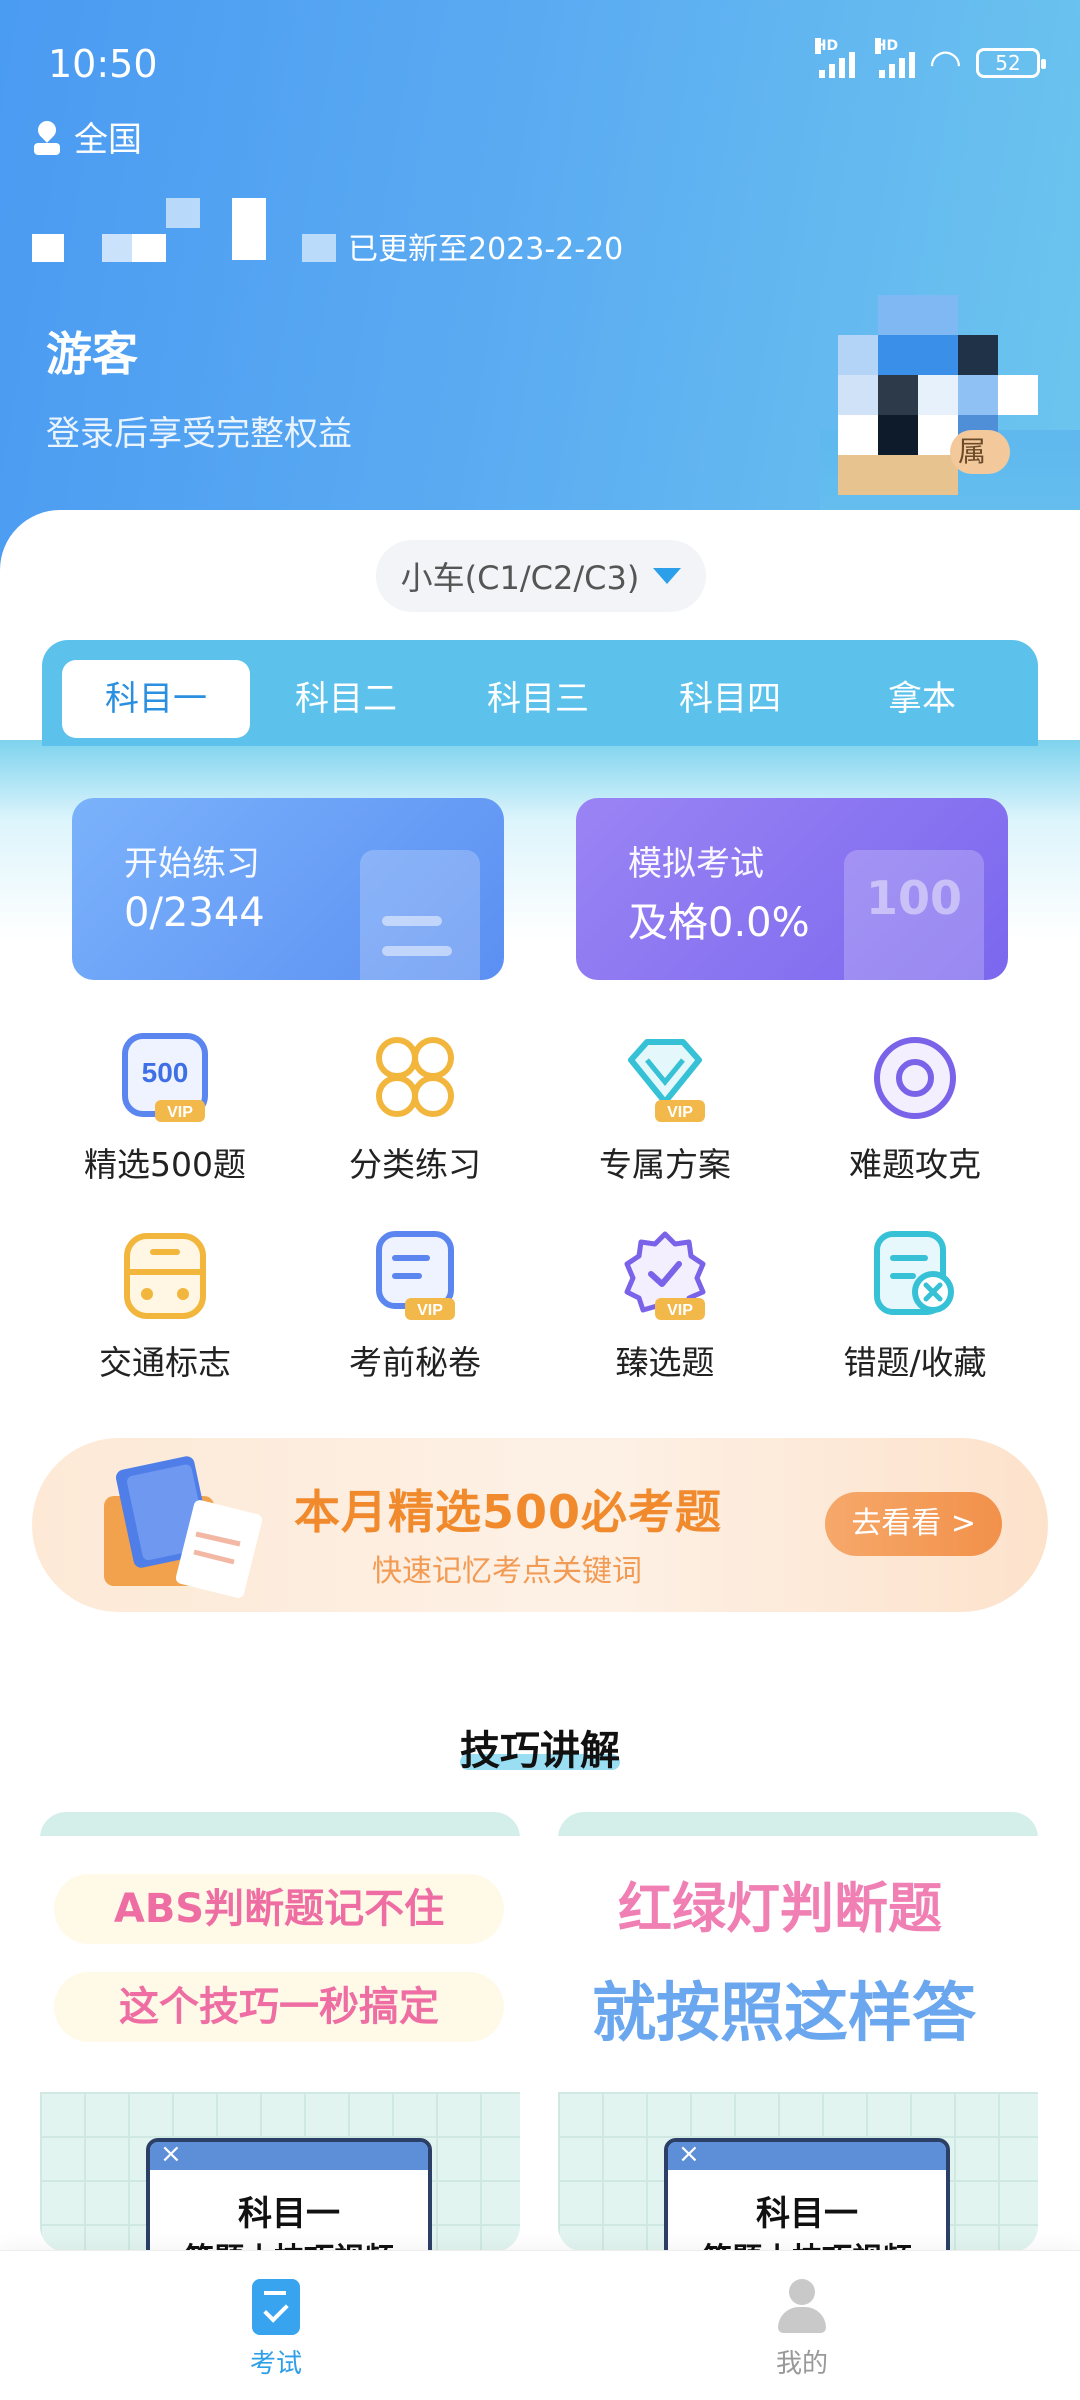 Image resolution: width=1080 pixels, height=2400 pixels. I want to click on score-paper-icon: 100, so click(914, 915).